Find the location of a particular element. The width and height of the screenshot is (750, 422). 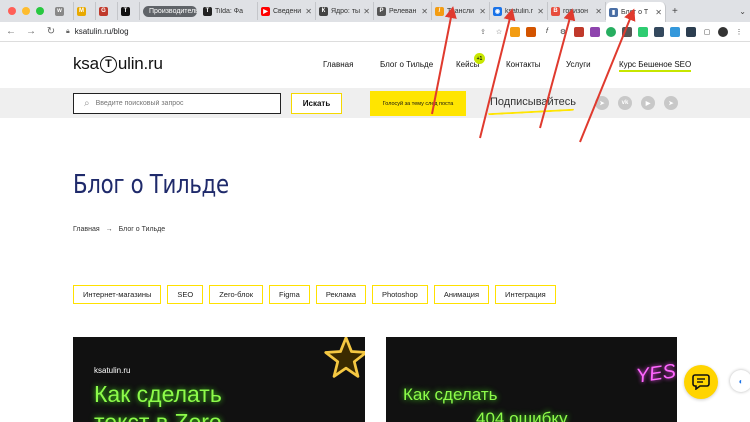

tag-figma: Figma is located at coordinates (289, 294).